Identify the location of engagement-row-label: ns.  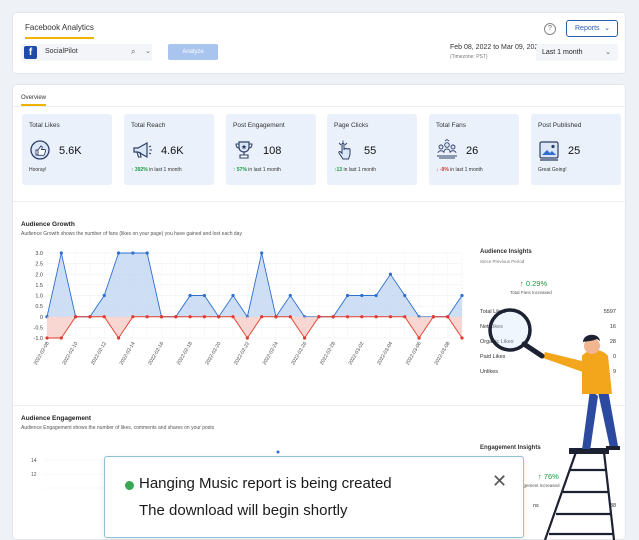
(536, 506).